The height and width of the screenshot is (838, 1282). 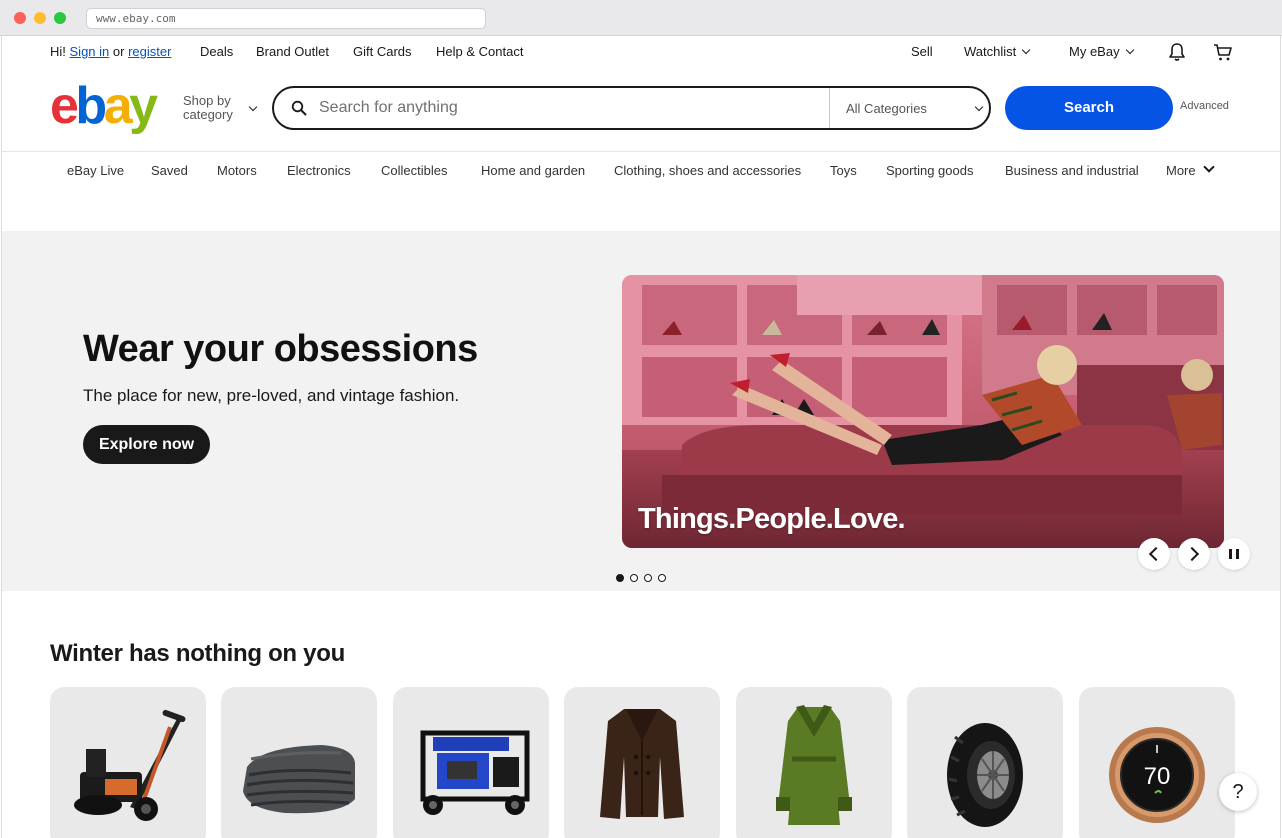 What do you see at coordinates (985, 775) in the screenshot?
I see `winter-tire-image` at bounding box center [985, 775].